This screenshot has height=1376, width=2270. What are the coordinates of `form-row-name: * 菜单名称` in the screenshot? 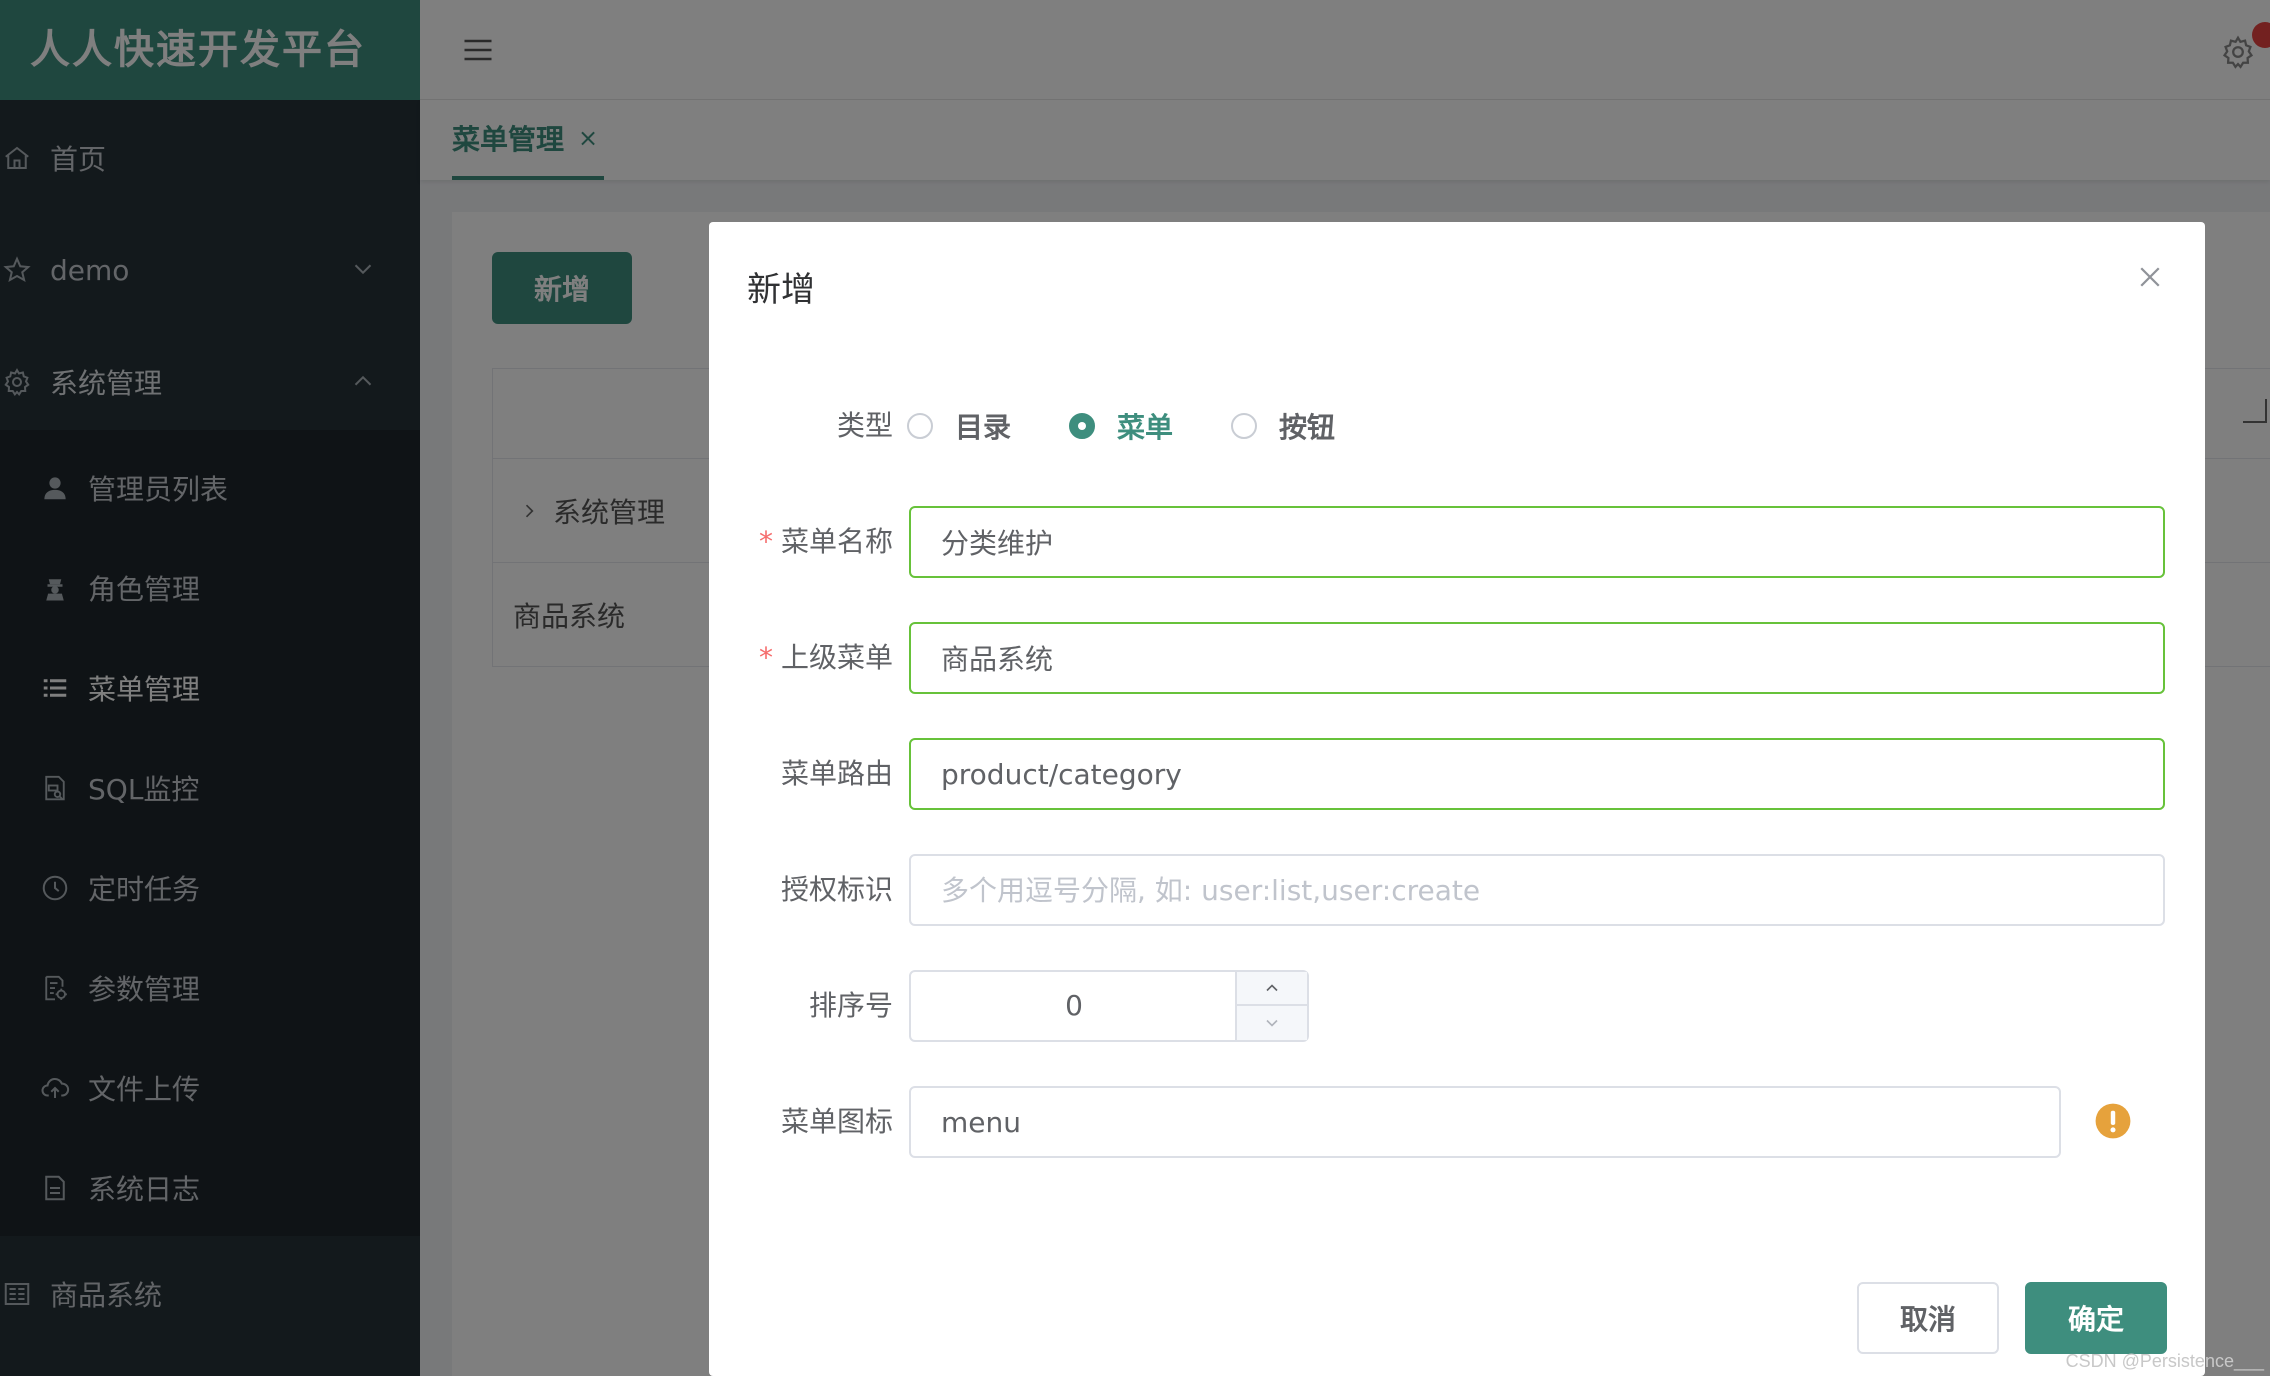 It's located at (1457, 542).